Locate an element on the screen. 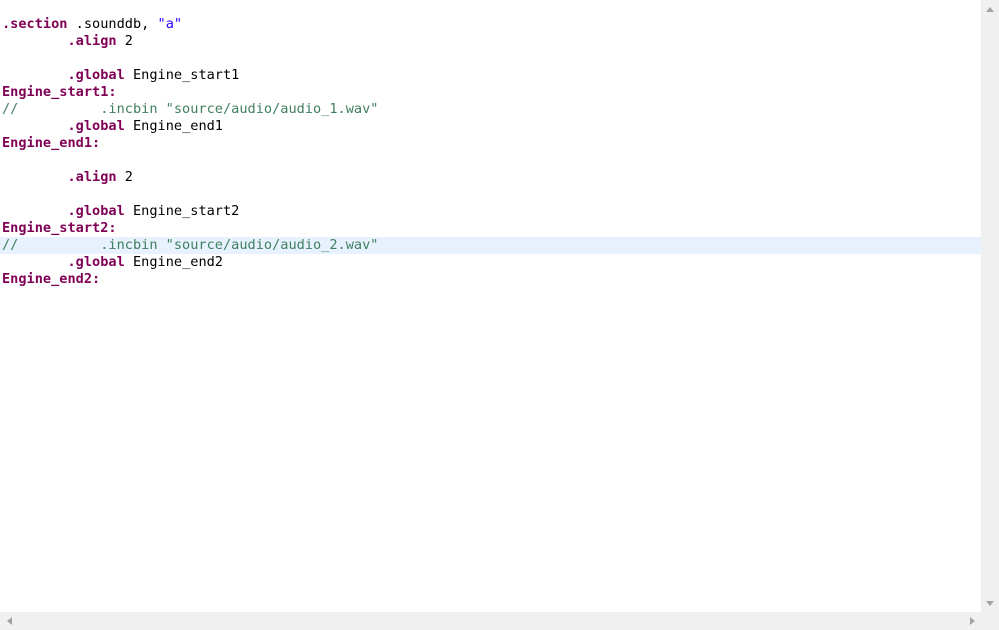 The height and width of the screenshot is (630, 999). code-line: Engine_start1: is located at coordinates (491, 92).